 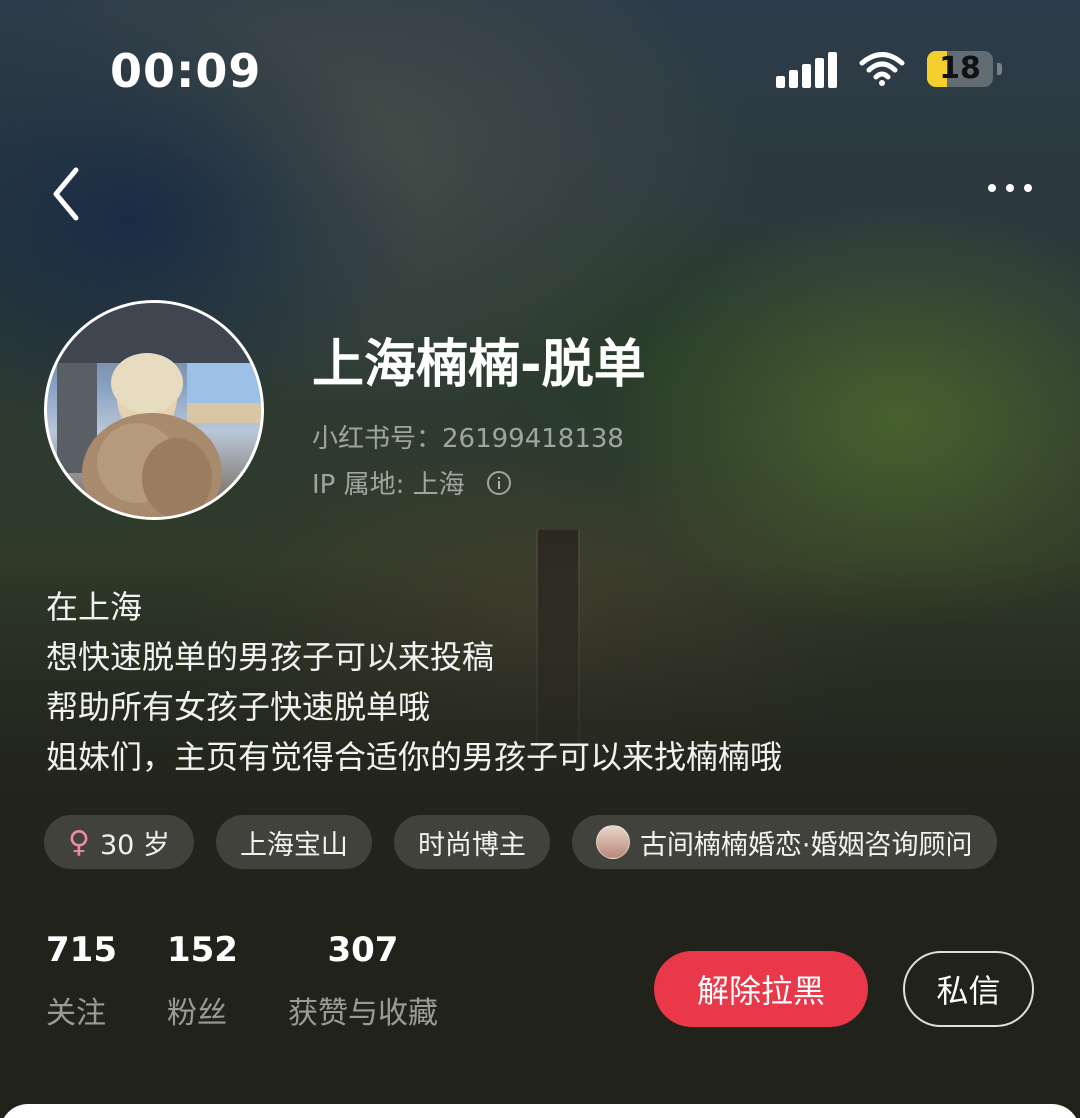 What do you see at coordinates (806, 69) in the screenshot?
I see `signal-icon` at bounding box center [806, 69].